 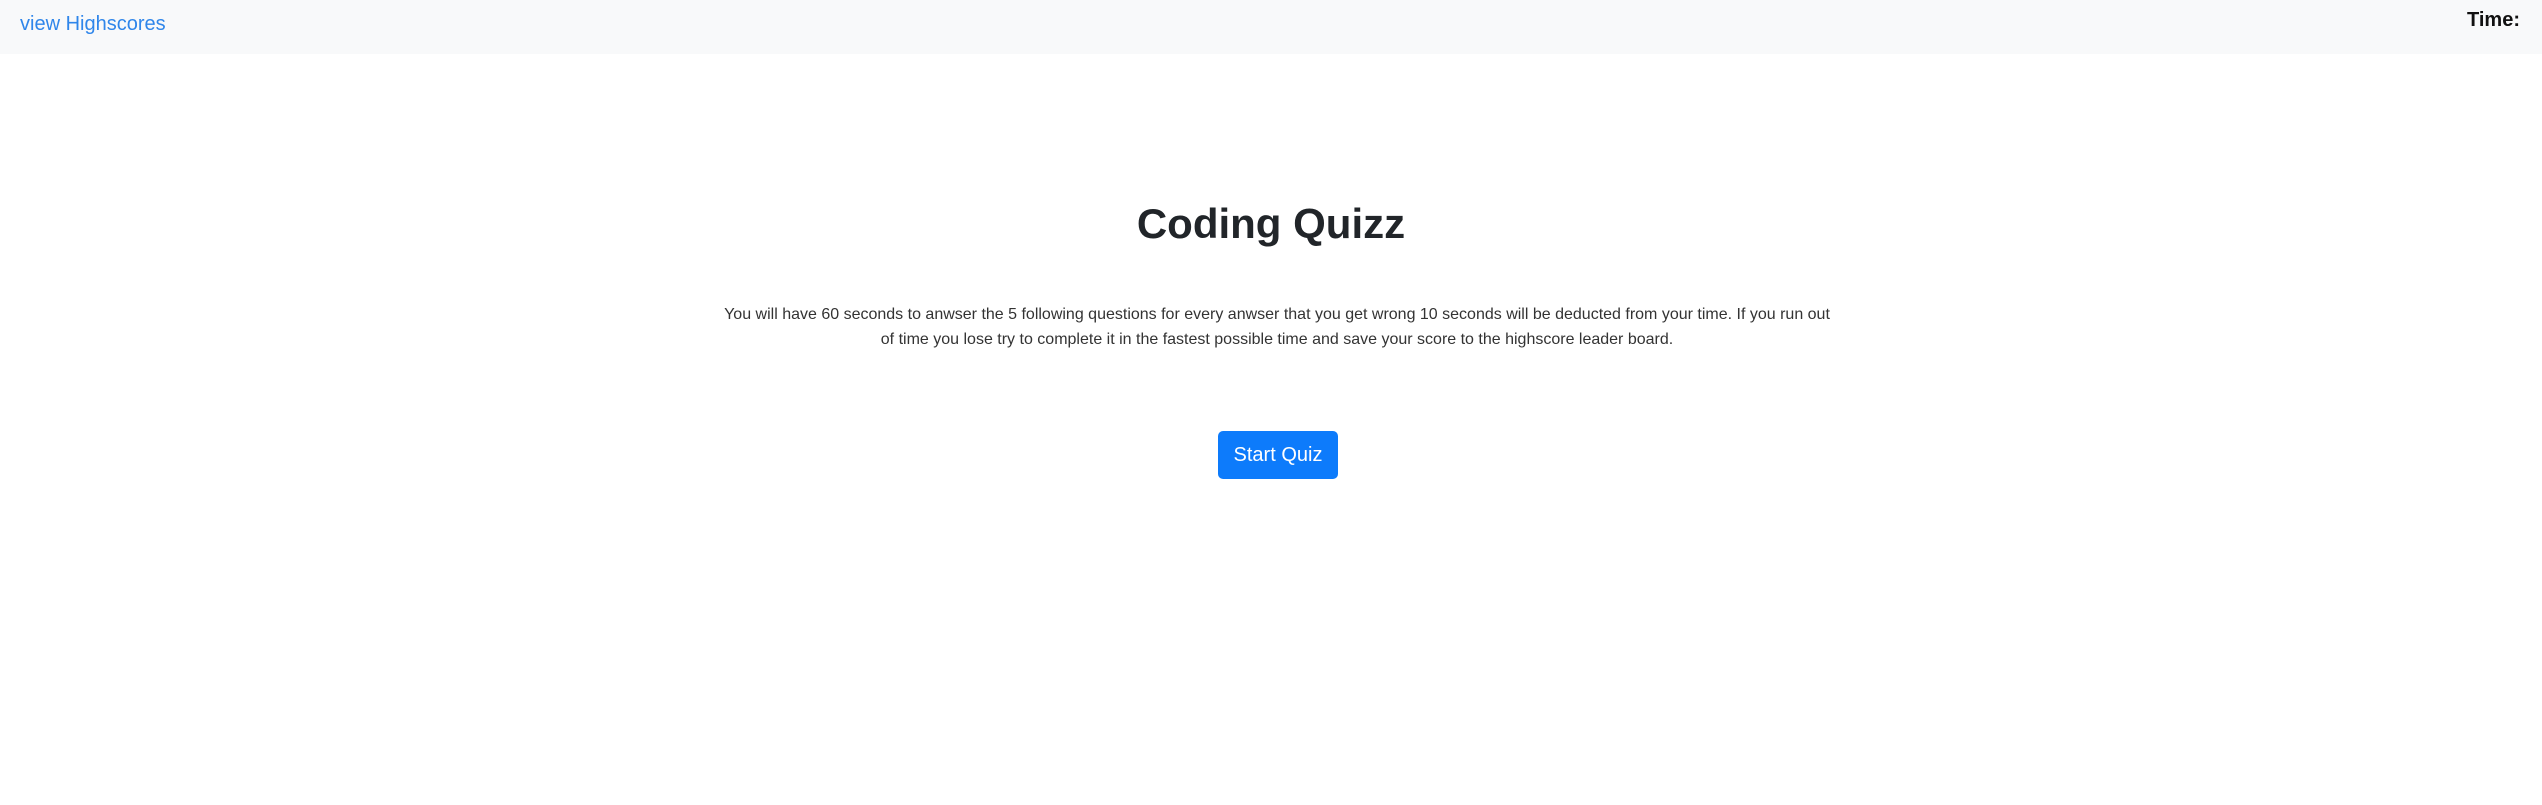 What do you see at coordinates (93, 24) in the screenshot?
I see `view-highscores-link: view Highscores` at bounding box center [93, 24].